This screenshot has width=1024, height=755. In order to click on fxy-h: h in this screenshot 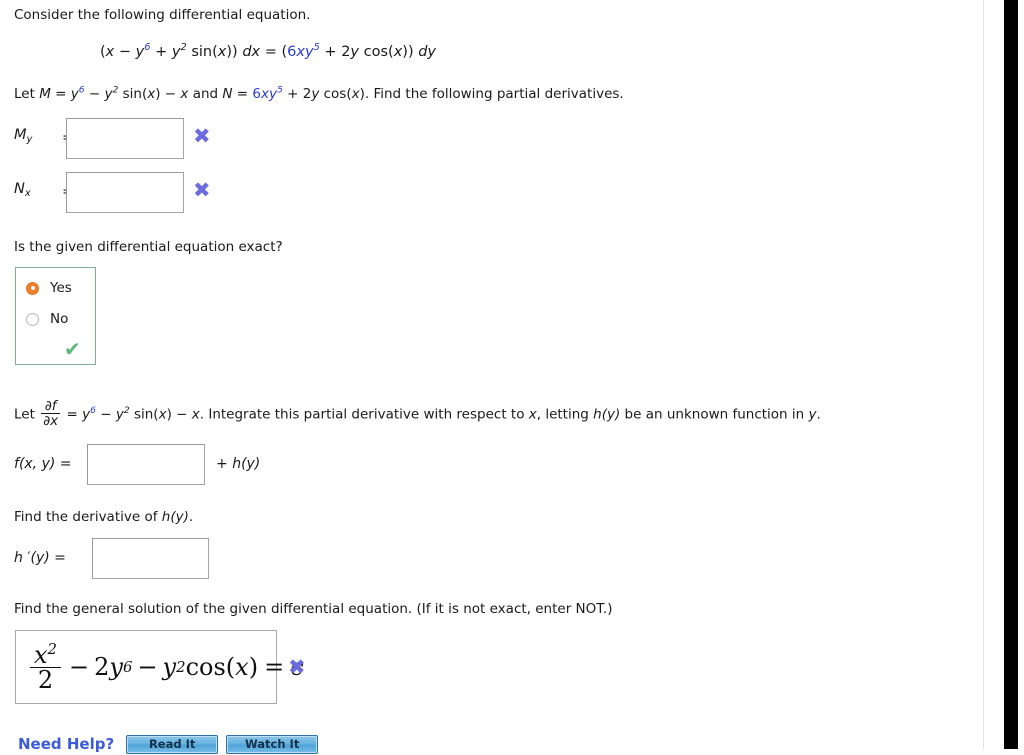, I will do `click(237, 464)`.